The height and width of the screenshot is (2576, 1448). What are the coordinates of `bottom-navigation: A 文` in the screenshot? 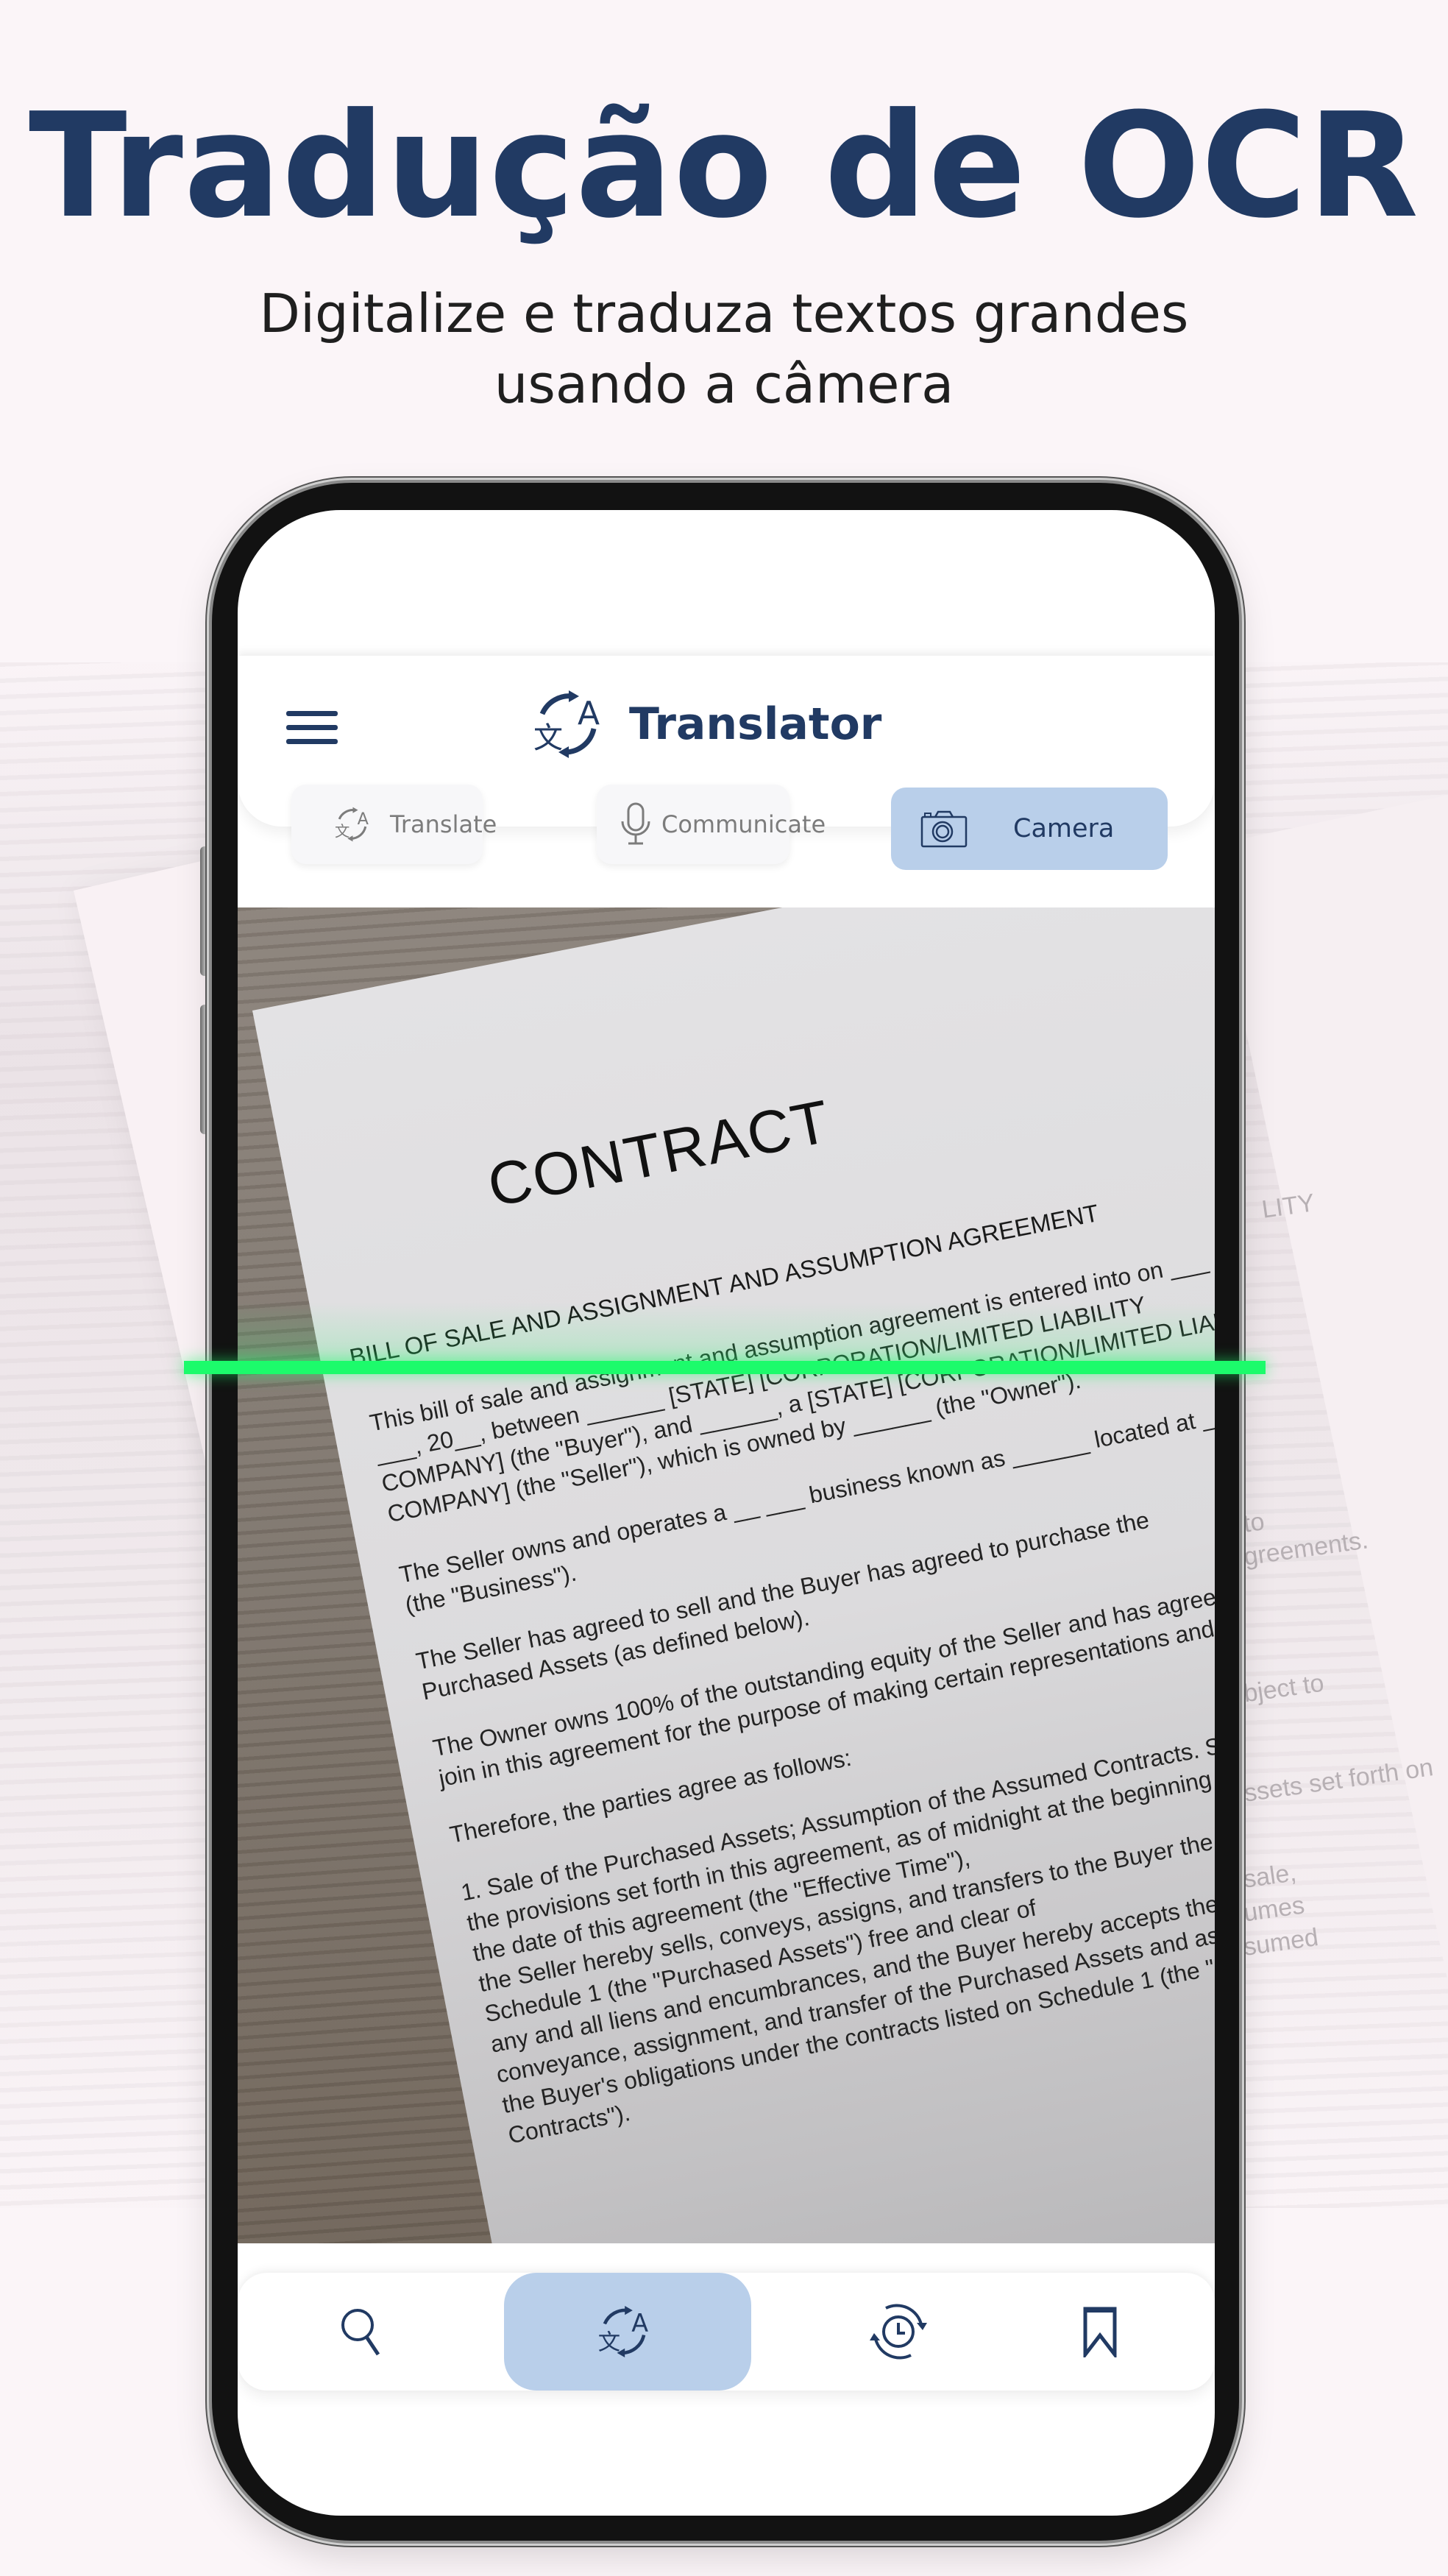 It's located at (726, 2332).